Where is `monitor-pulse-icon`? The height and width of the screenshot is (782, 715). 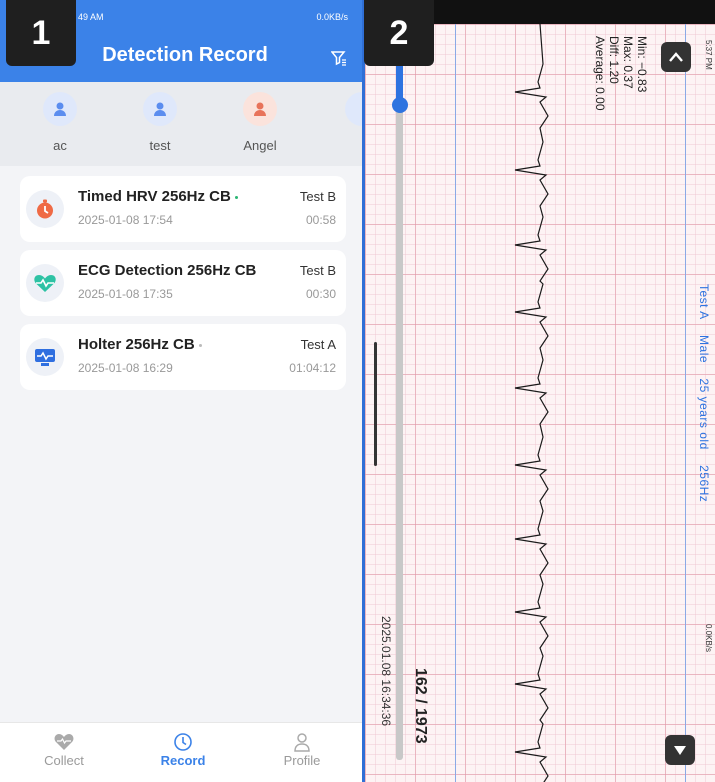 monitor-pulse-icon is located at coordinates (45, 357).